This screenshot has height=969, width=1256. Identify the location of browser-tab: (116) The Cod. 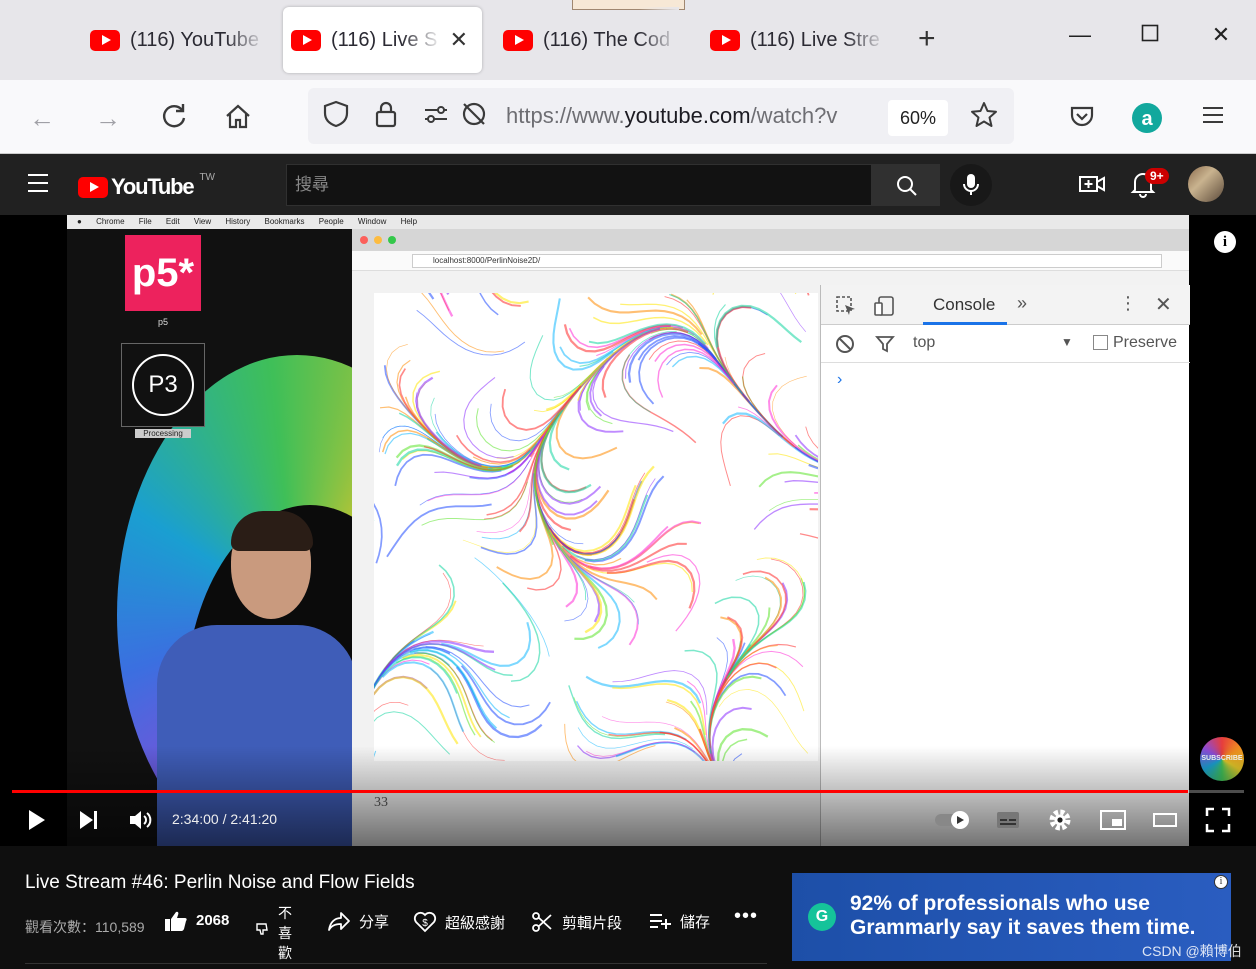
(587, 40).